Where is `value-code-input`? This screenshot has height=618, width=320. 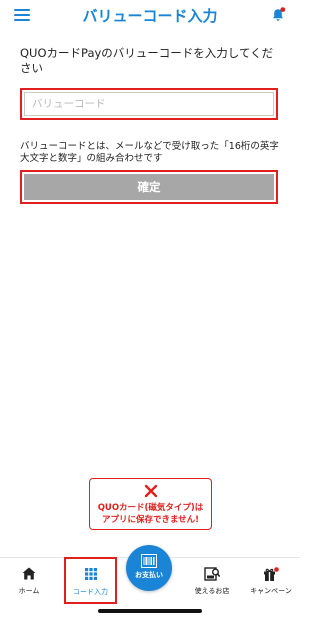 value-code-input is located at coordinates (149, 104).